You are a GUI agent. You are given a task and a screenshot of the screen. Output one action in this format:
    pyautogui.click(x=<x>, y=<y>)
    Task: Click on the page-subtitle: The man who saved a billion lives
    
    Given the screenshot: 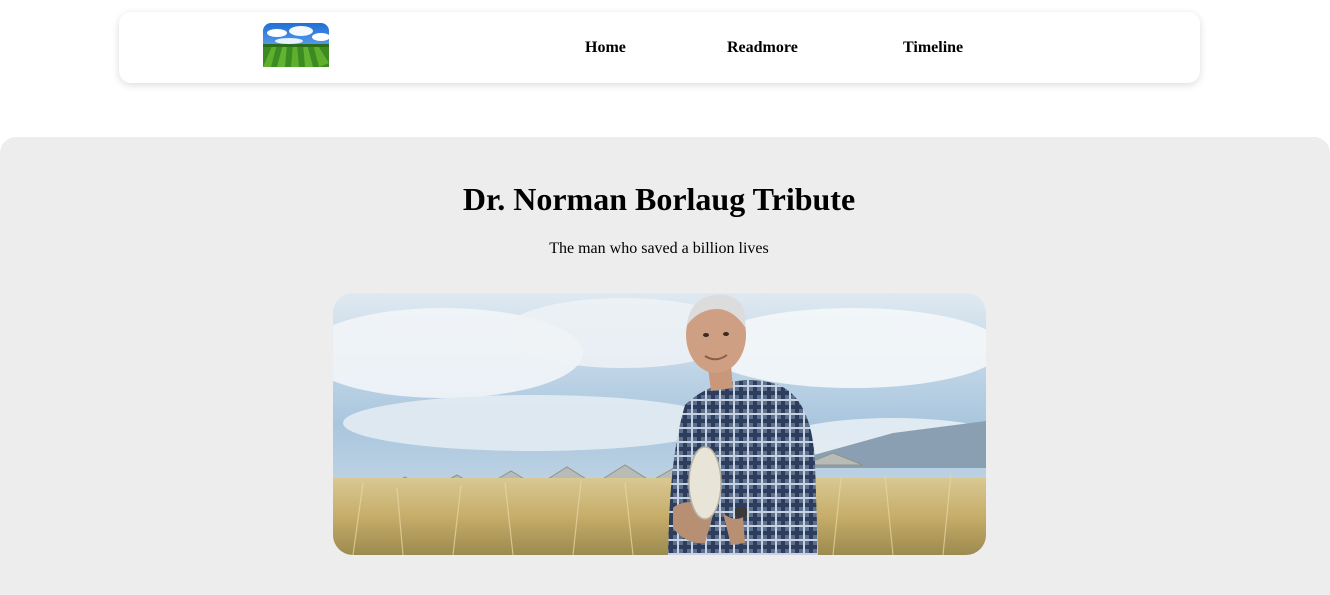 What is the action you would take?
    pyautogui.click(x=659, y=248)
    